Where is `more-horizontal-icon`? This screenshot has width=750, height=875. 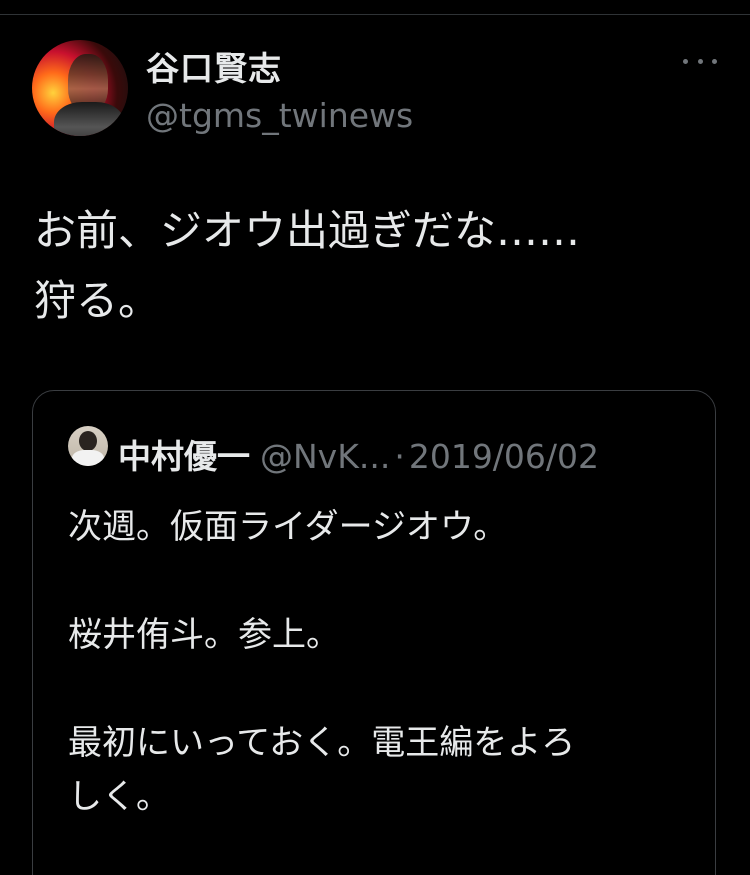 more-horizontal-icon is located at coordinates (700, 61).